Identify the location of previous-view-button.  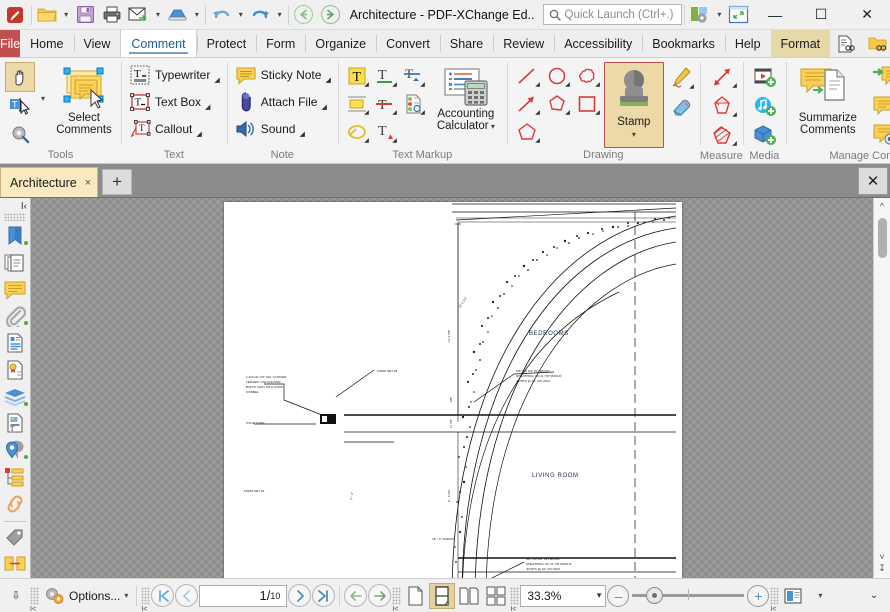
(356, 595).